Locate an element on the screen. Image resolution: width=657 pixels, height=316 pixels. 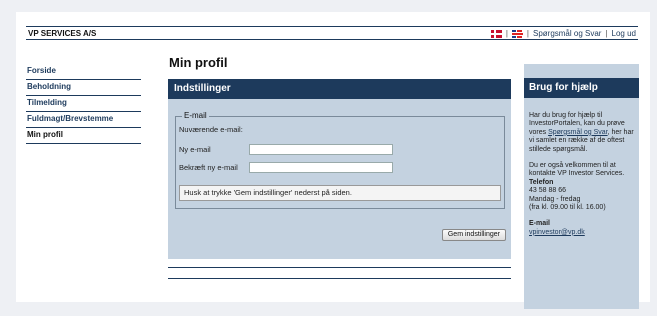
phone-hours: (fra kl. 09.00 til kl. 16.00) is located at coordinates (567, 208).